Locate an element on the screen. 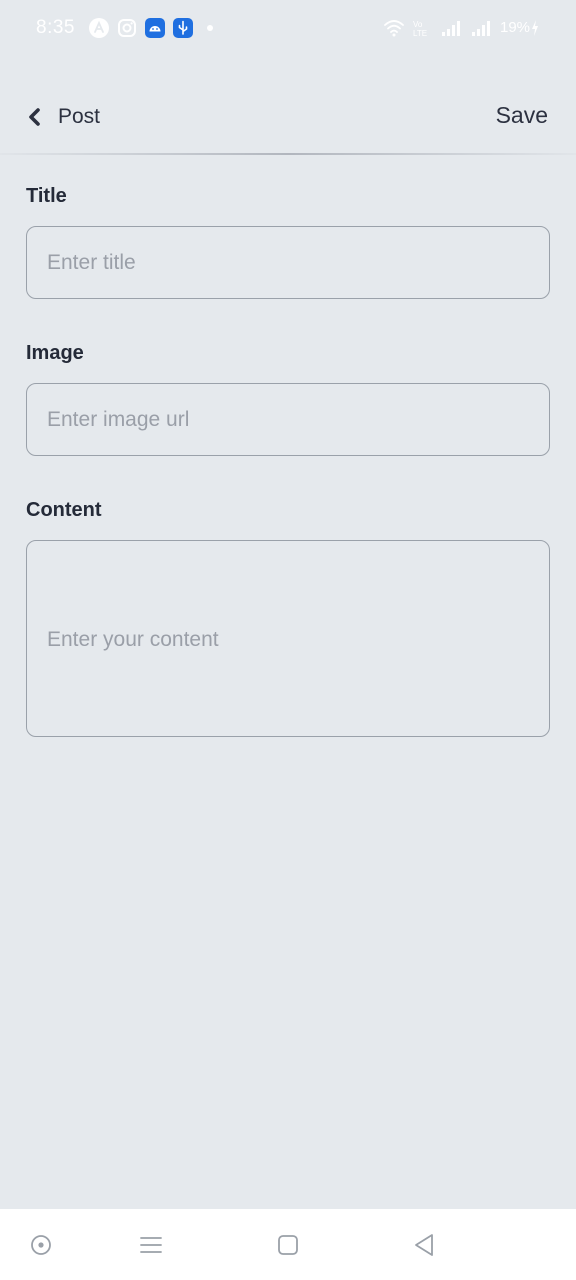 Image resolution: width=576 pixels, height=1280 pixels. menu-lines-icon is located at coordinates (151, 1245).